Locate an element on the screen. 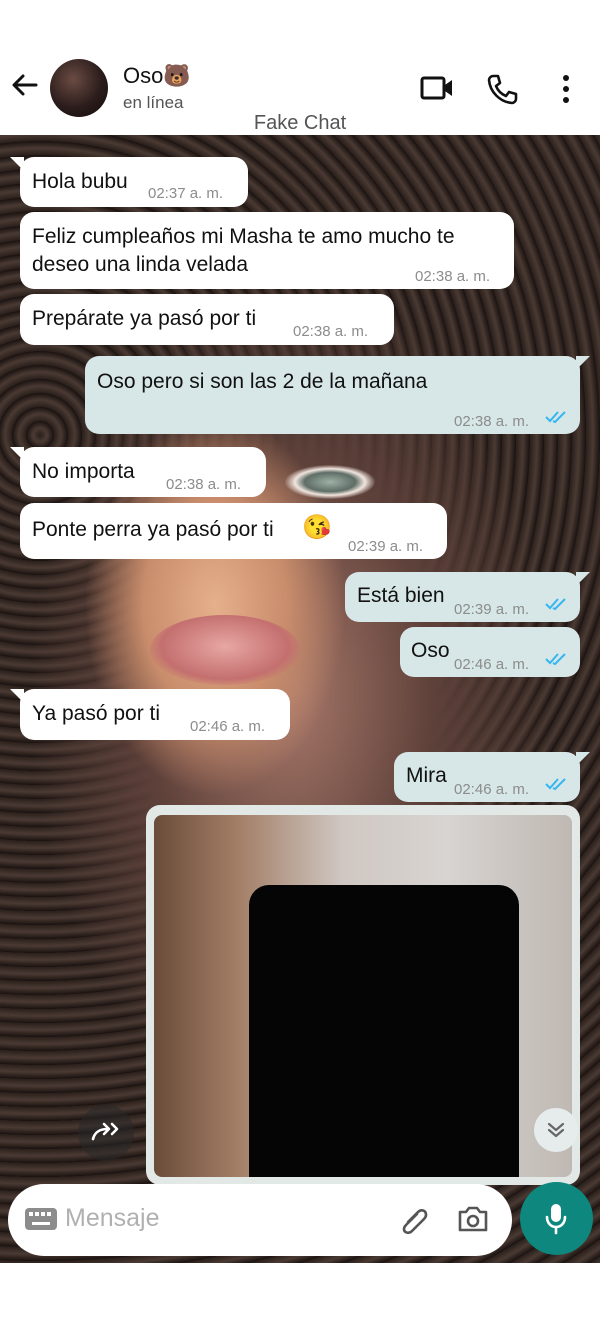 This screenshot has width=600, height=1333. more-options-icon is located at coordinates (566, 89).